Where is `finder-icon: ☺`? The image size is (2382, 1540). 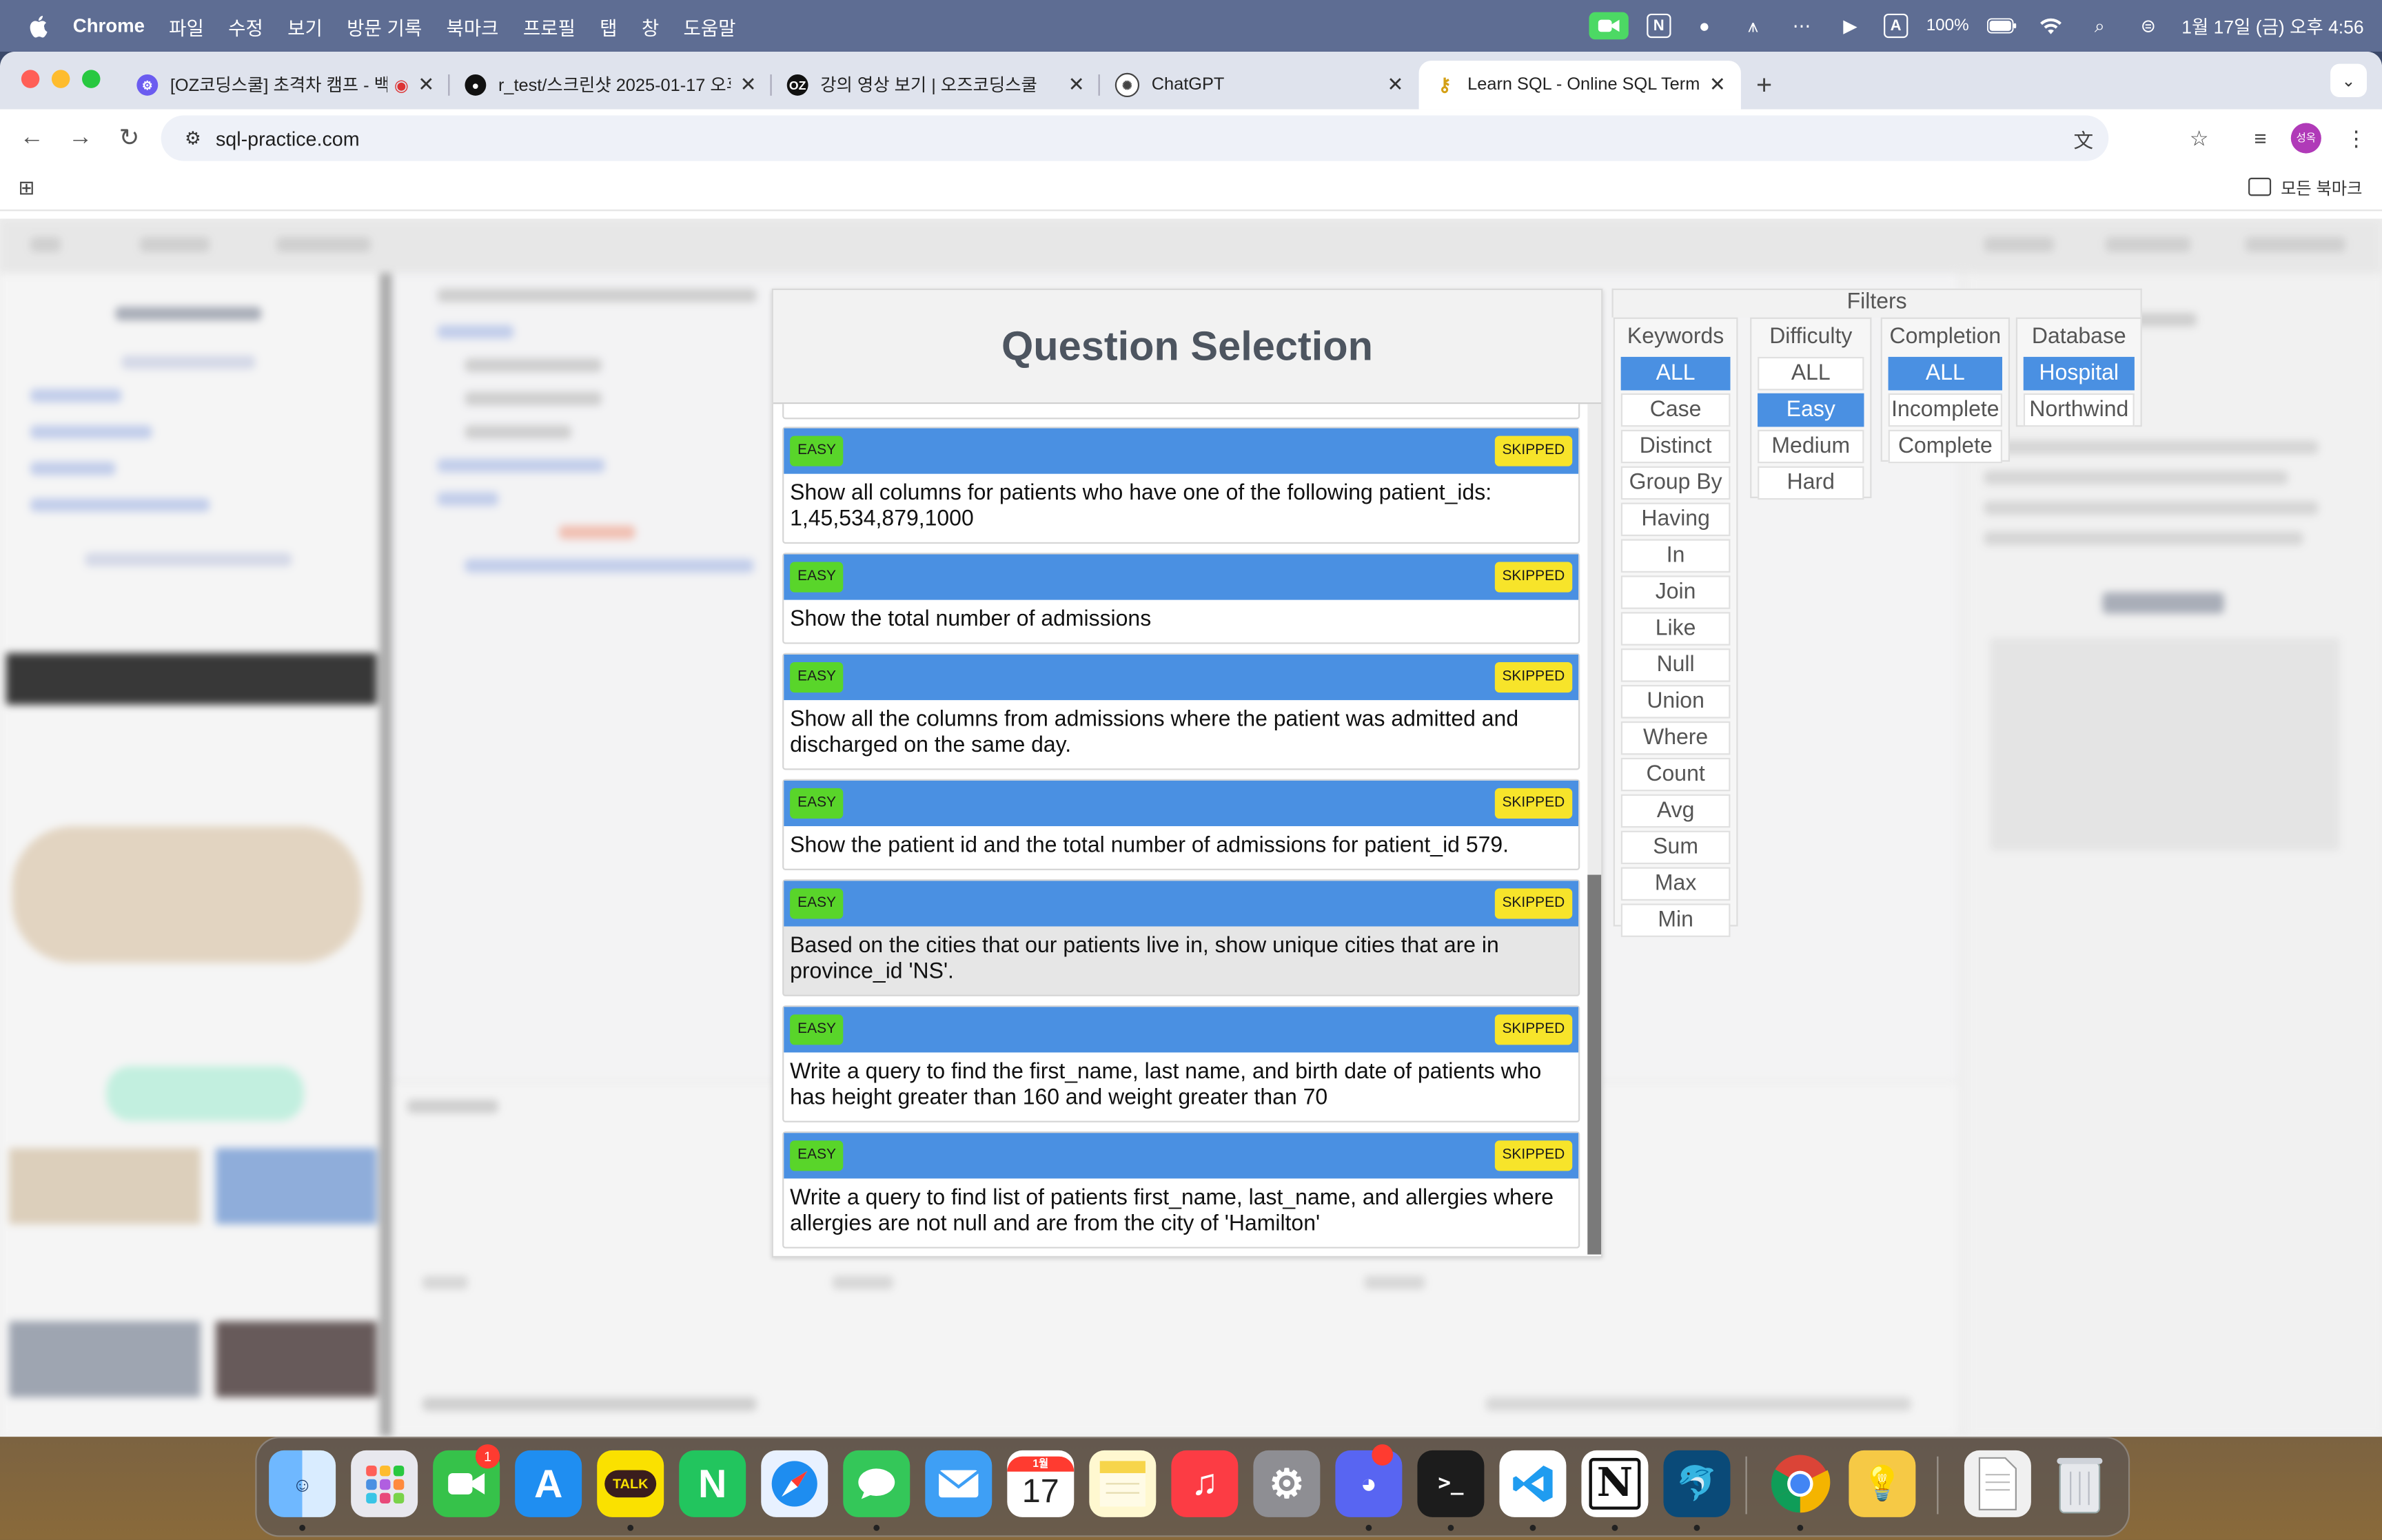 finder-icon: ☺ is located at coordinates (302, 1483).